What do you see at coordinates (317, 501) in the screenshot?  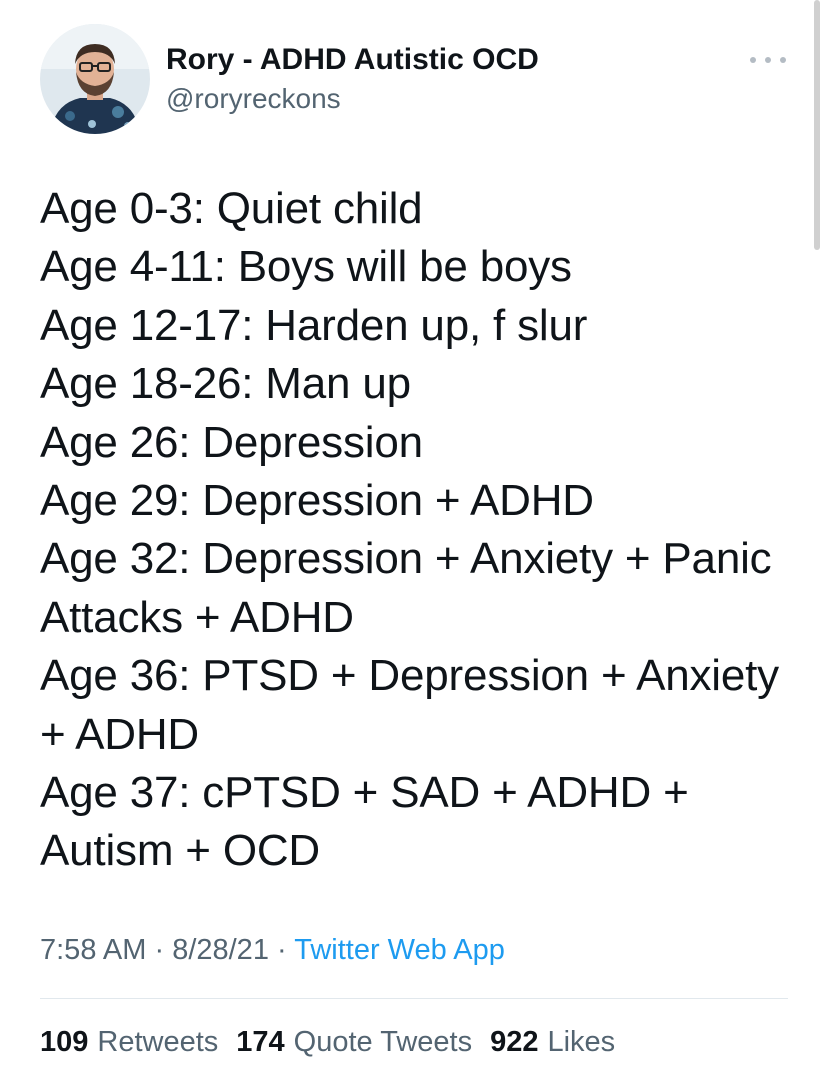 I see `tweet-line: Age 29: Depression + ADHD` at bounding box center [317, 501].